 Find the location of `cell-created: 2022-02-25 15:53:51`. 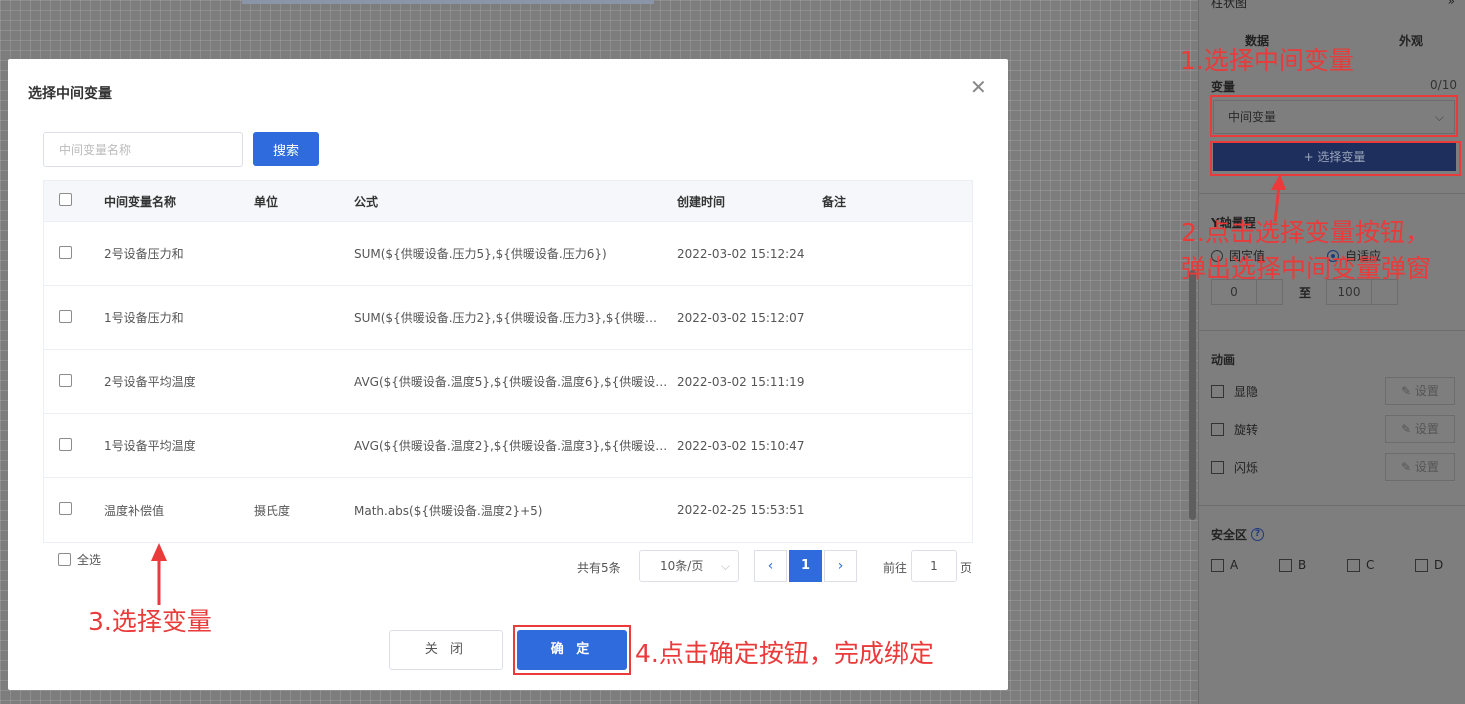

cell-created: 2022-02-25 15:53:51 is located at coordinates (741, 510).